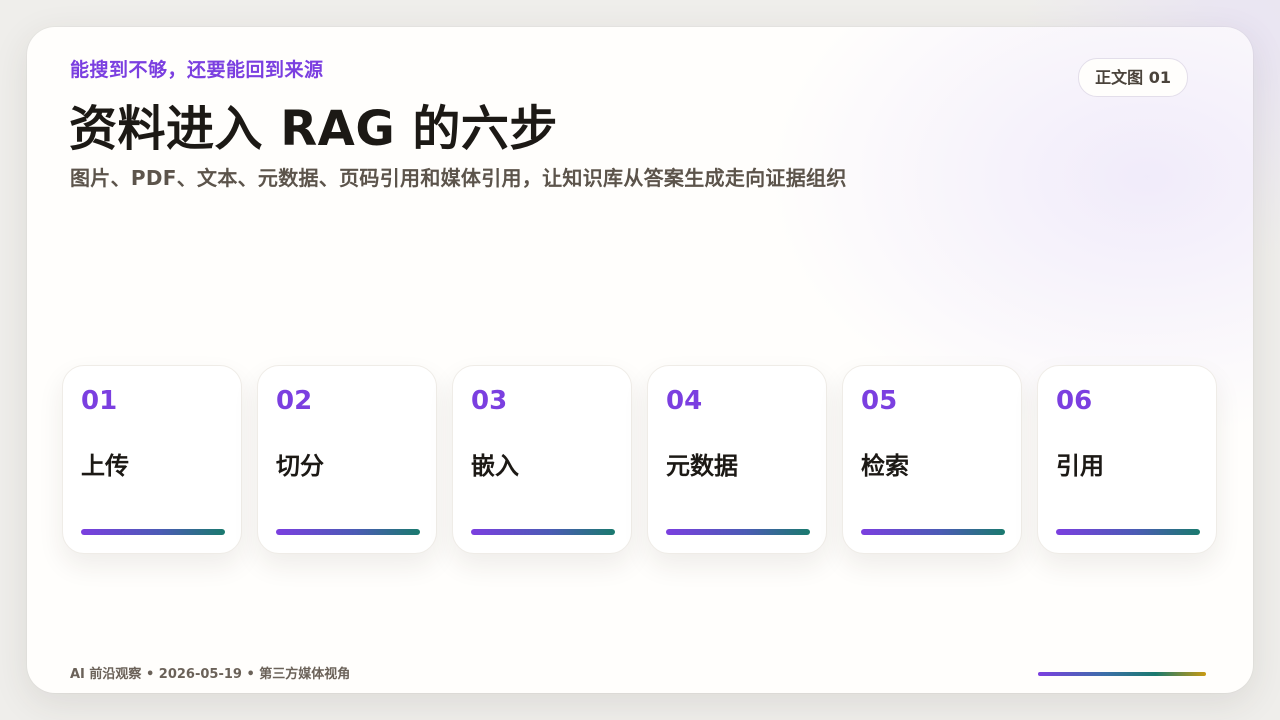 The width and height of the screenshot is (1280, 720). Describe the element at coordinates (495, 466) in the screenshot. I see `step-label: 嵌入` at that location.